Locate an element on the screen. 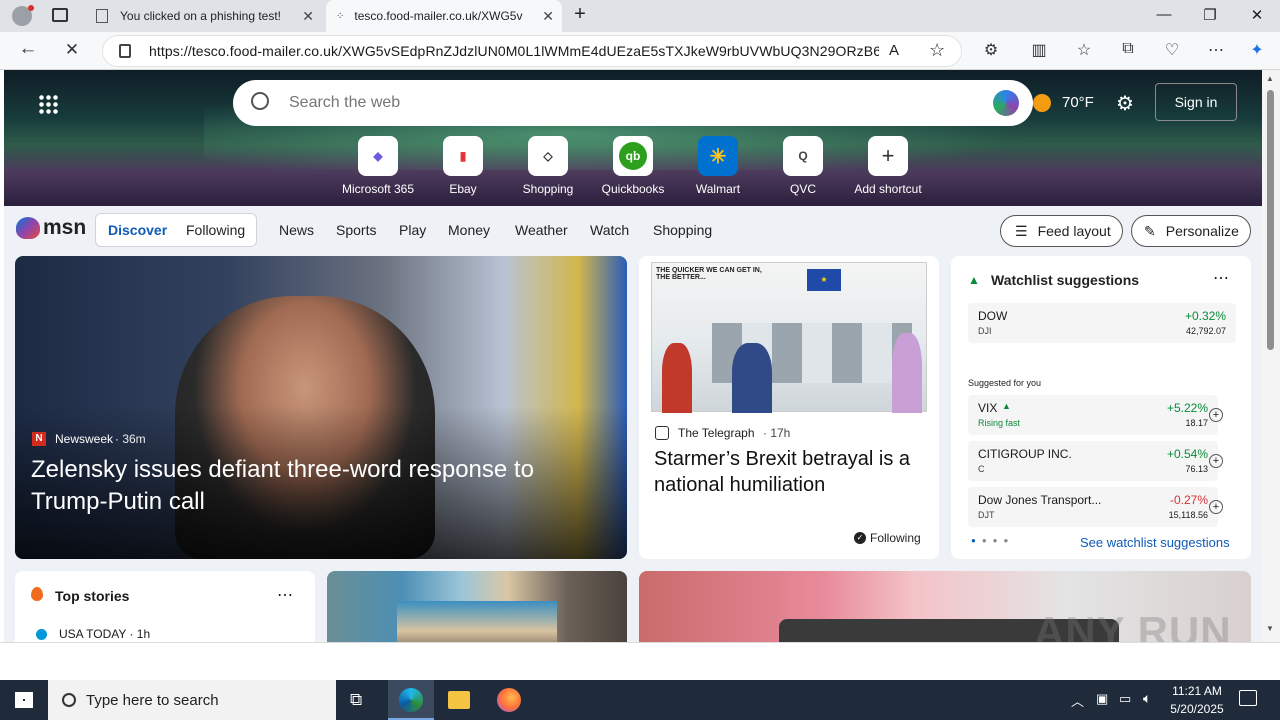 The image size is (1280, 720). shortcut-quickbooks: qb Quickbooks is located at coordinates (633, 166).